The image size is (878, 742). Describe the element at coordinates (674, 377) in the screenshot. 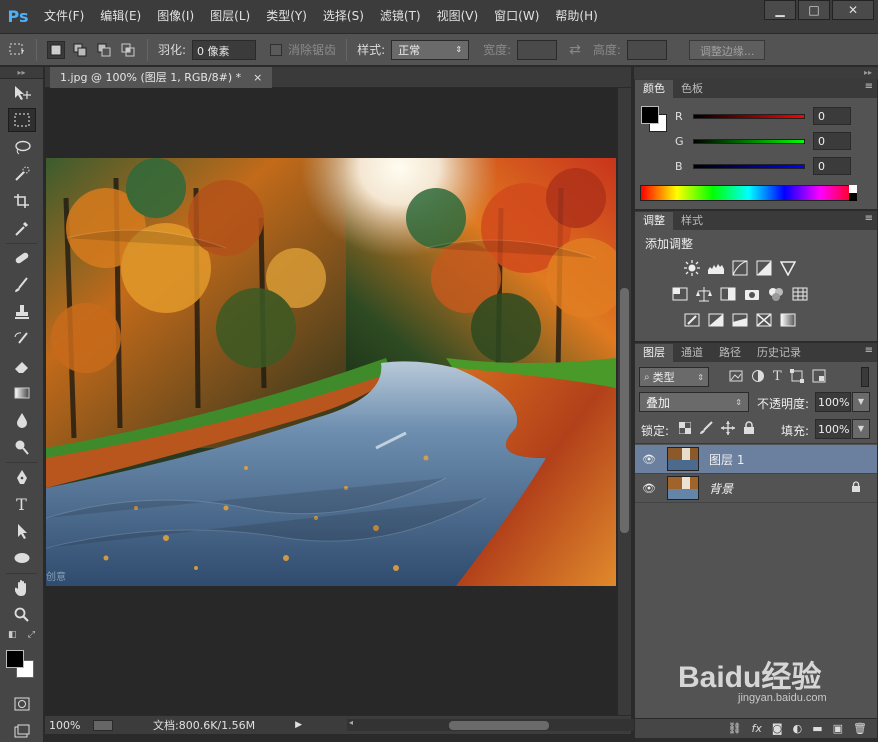

I see `layer-filter-select: ⌕ 类型 ⇕` at that location.